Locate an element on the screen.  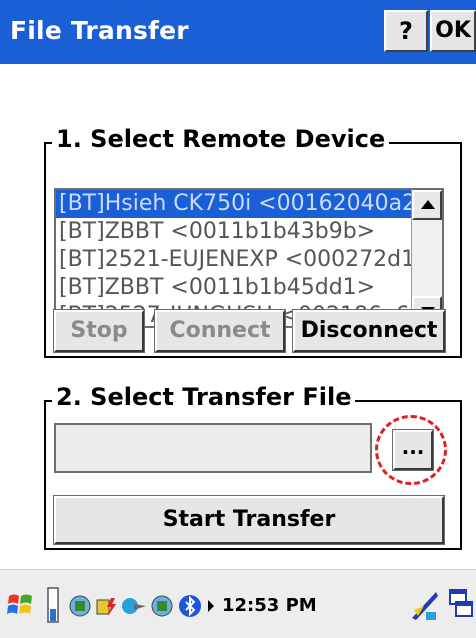
device-list-item: [BT]ZBBT <0011b1b45dd1> is located at coordinates (249, 288).